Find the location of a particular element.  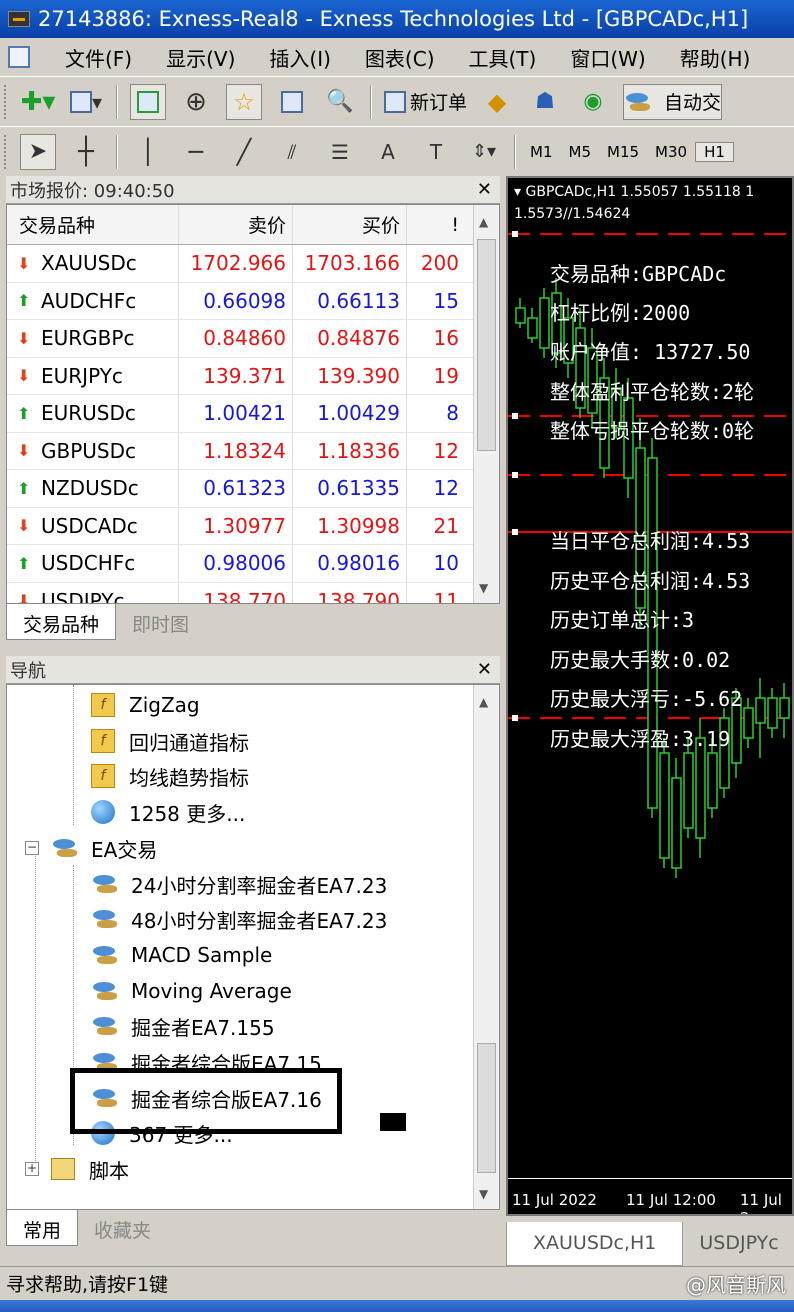

tree-item-ma-trend: f 均线趋势指标 is located at coordinates (170, 776).